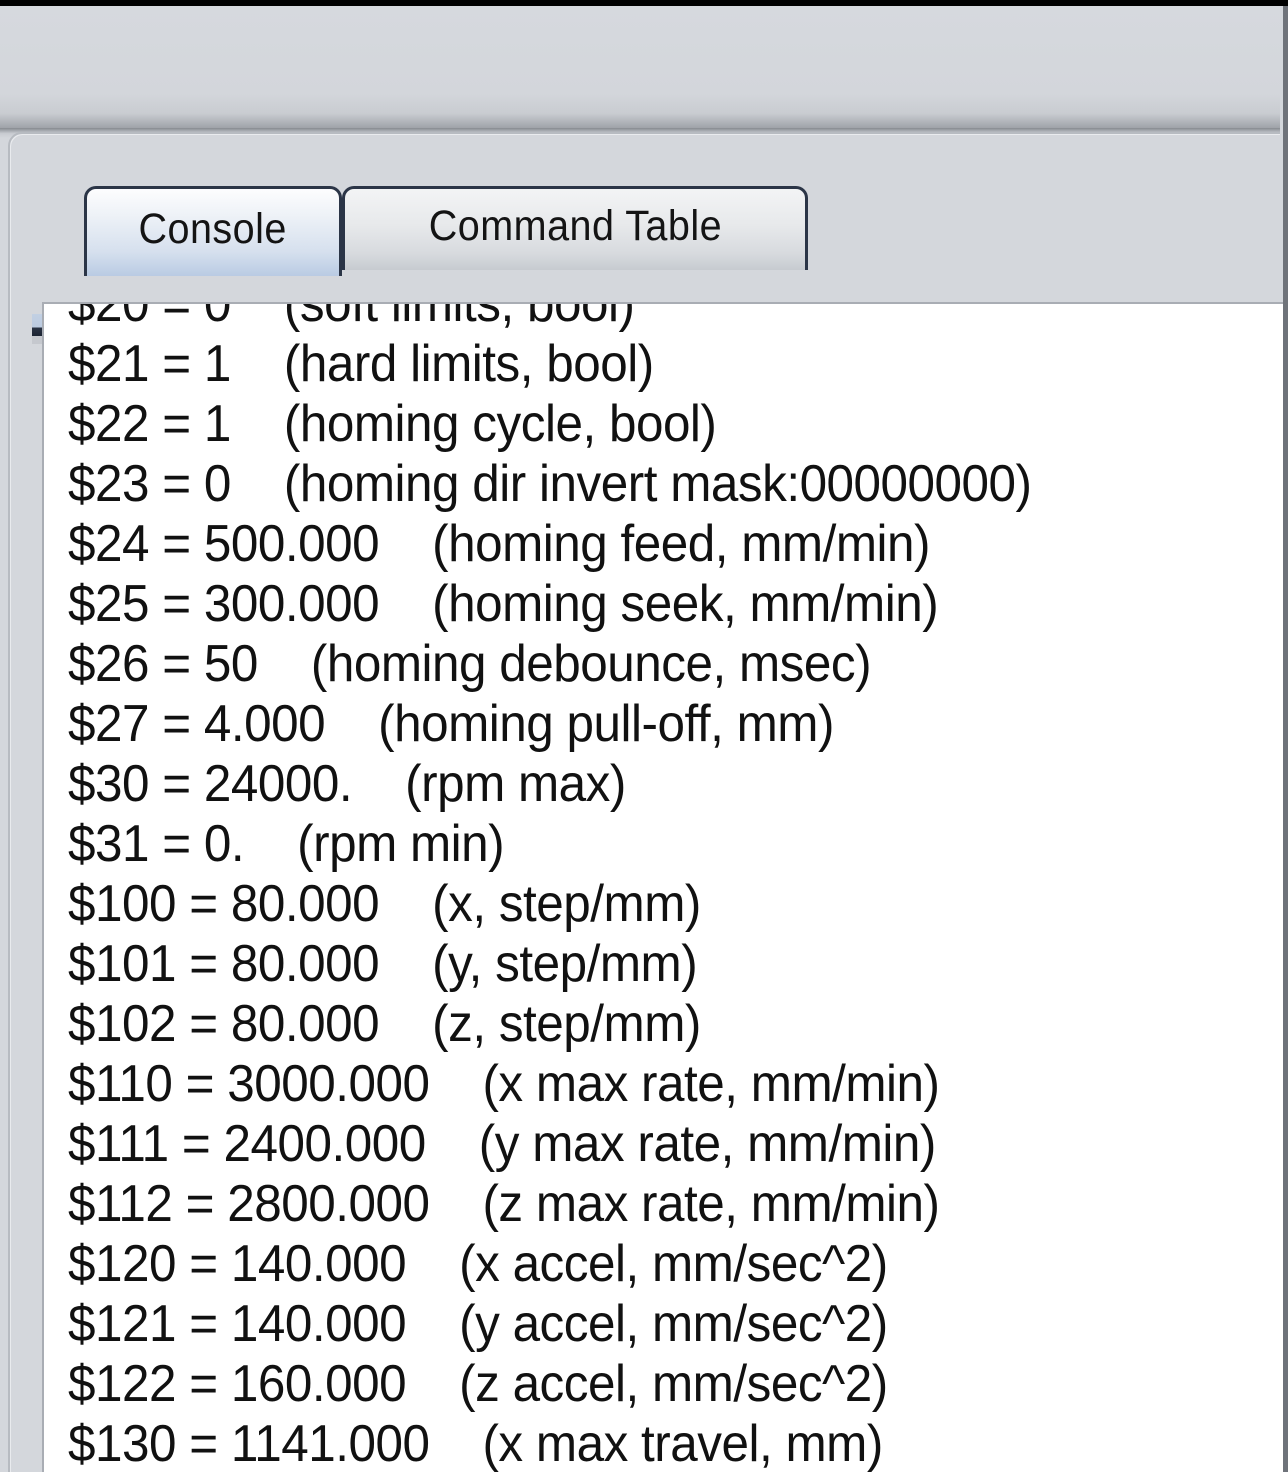 This screenshot has height=1472, width=1288. Describe the element at coordinates (347, 784) in the screenshot. I see `console-line: $30 = 24000. (rpm max)` at that location.